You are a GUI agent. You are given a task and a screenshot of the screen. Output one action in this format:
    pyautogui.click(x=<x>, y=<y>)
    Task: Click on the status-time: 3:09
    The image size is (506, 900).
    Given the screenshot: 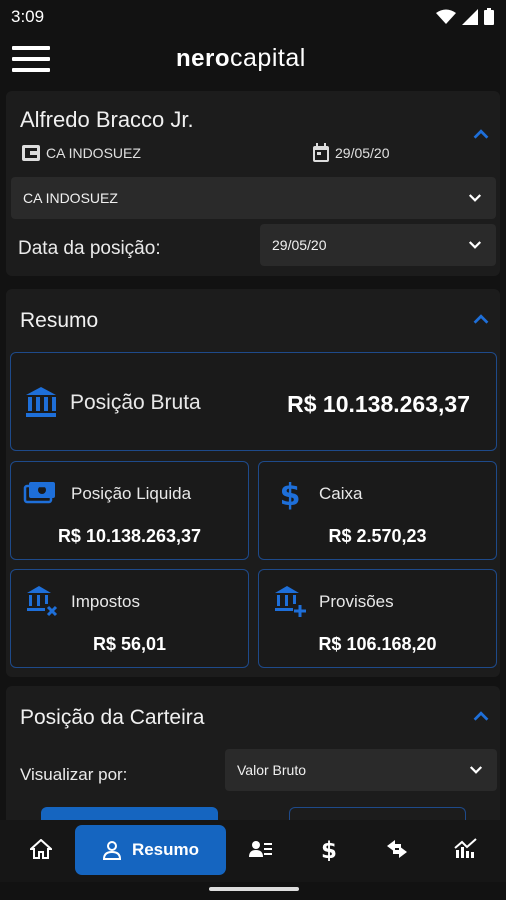 What is the action you would take?
    pyautogui.click(x=28, y=16)
    